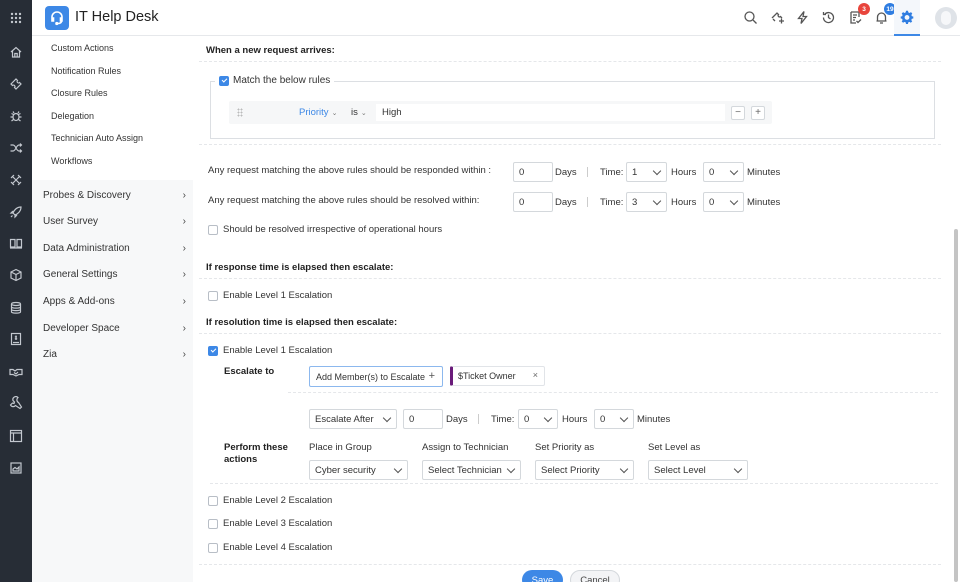 Image resolution: width=960 pixels, height=582 pixels. Describe the element at coordinates (116, 354) in the screenshot. I see `sidebar-item-zia: Zia ›` at that location.